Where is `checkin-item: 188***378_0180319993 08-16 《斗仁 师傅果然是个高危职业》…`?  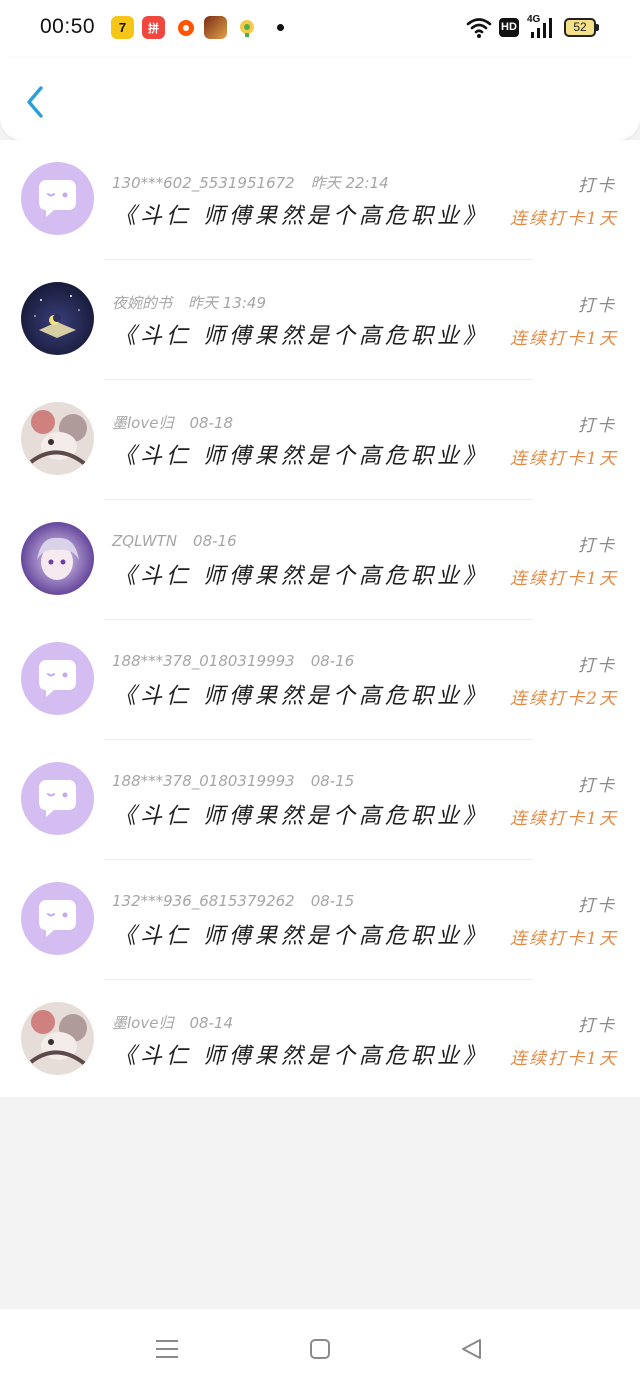
checkin-item: 188***378_0180319993 08-16 《斗仁 师傅果然是个高危职业》… is located at coordinates (320, 680).